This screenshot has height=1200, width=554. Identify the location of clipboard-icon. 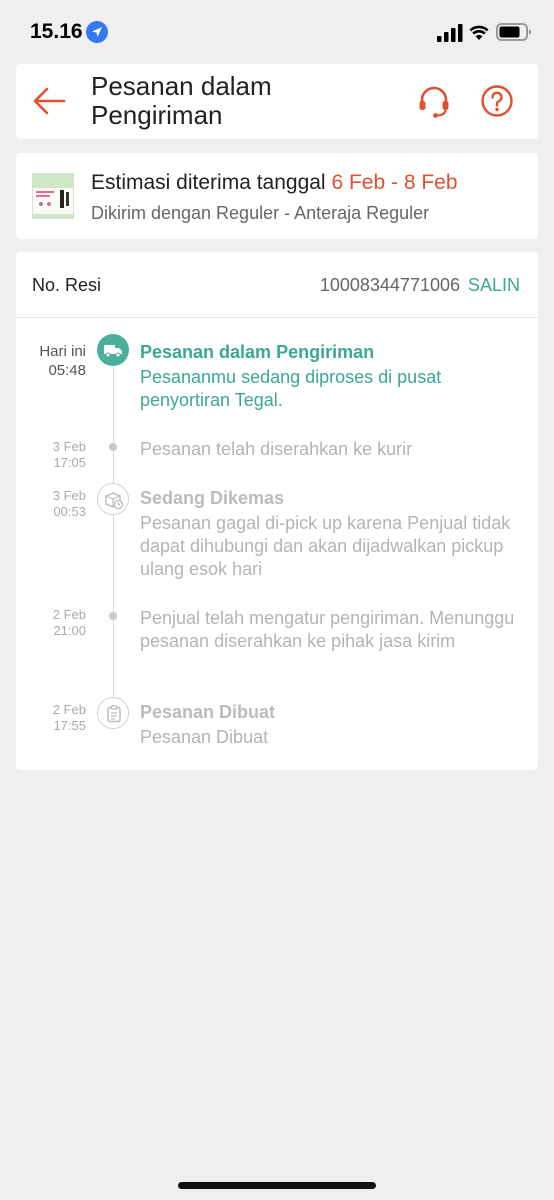
(113, 713).